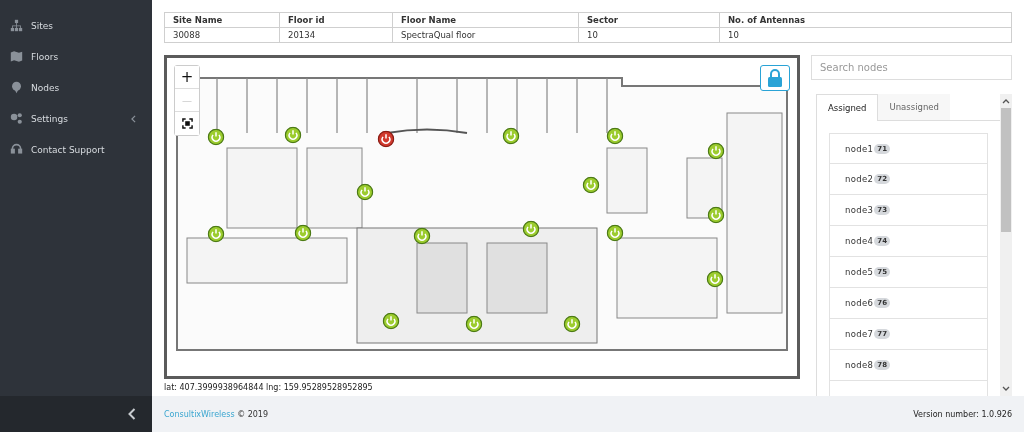  What do you see at coordinates (859, 365) in the screenshot?
I see `node-name: node8` at bounding box center [859, 365].